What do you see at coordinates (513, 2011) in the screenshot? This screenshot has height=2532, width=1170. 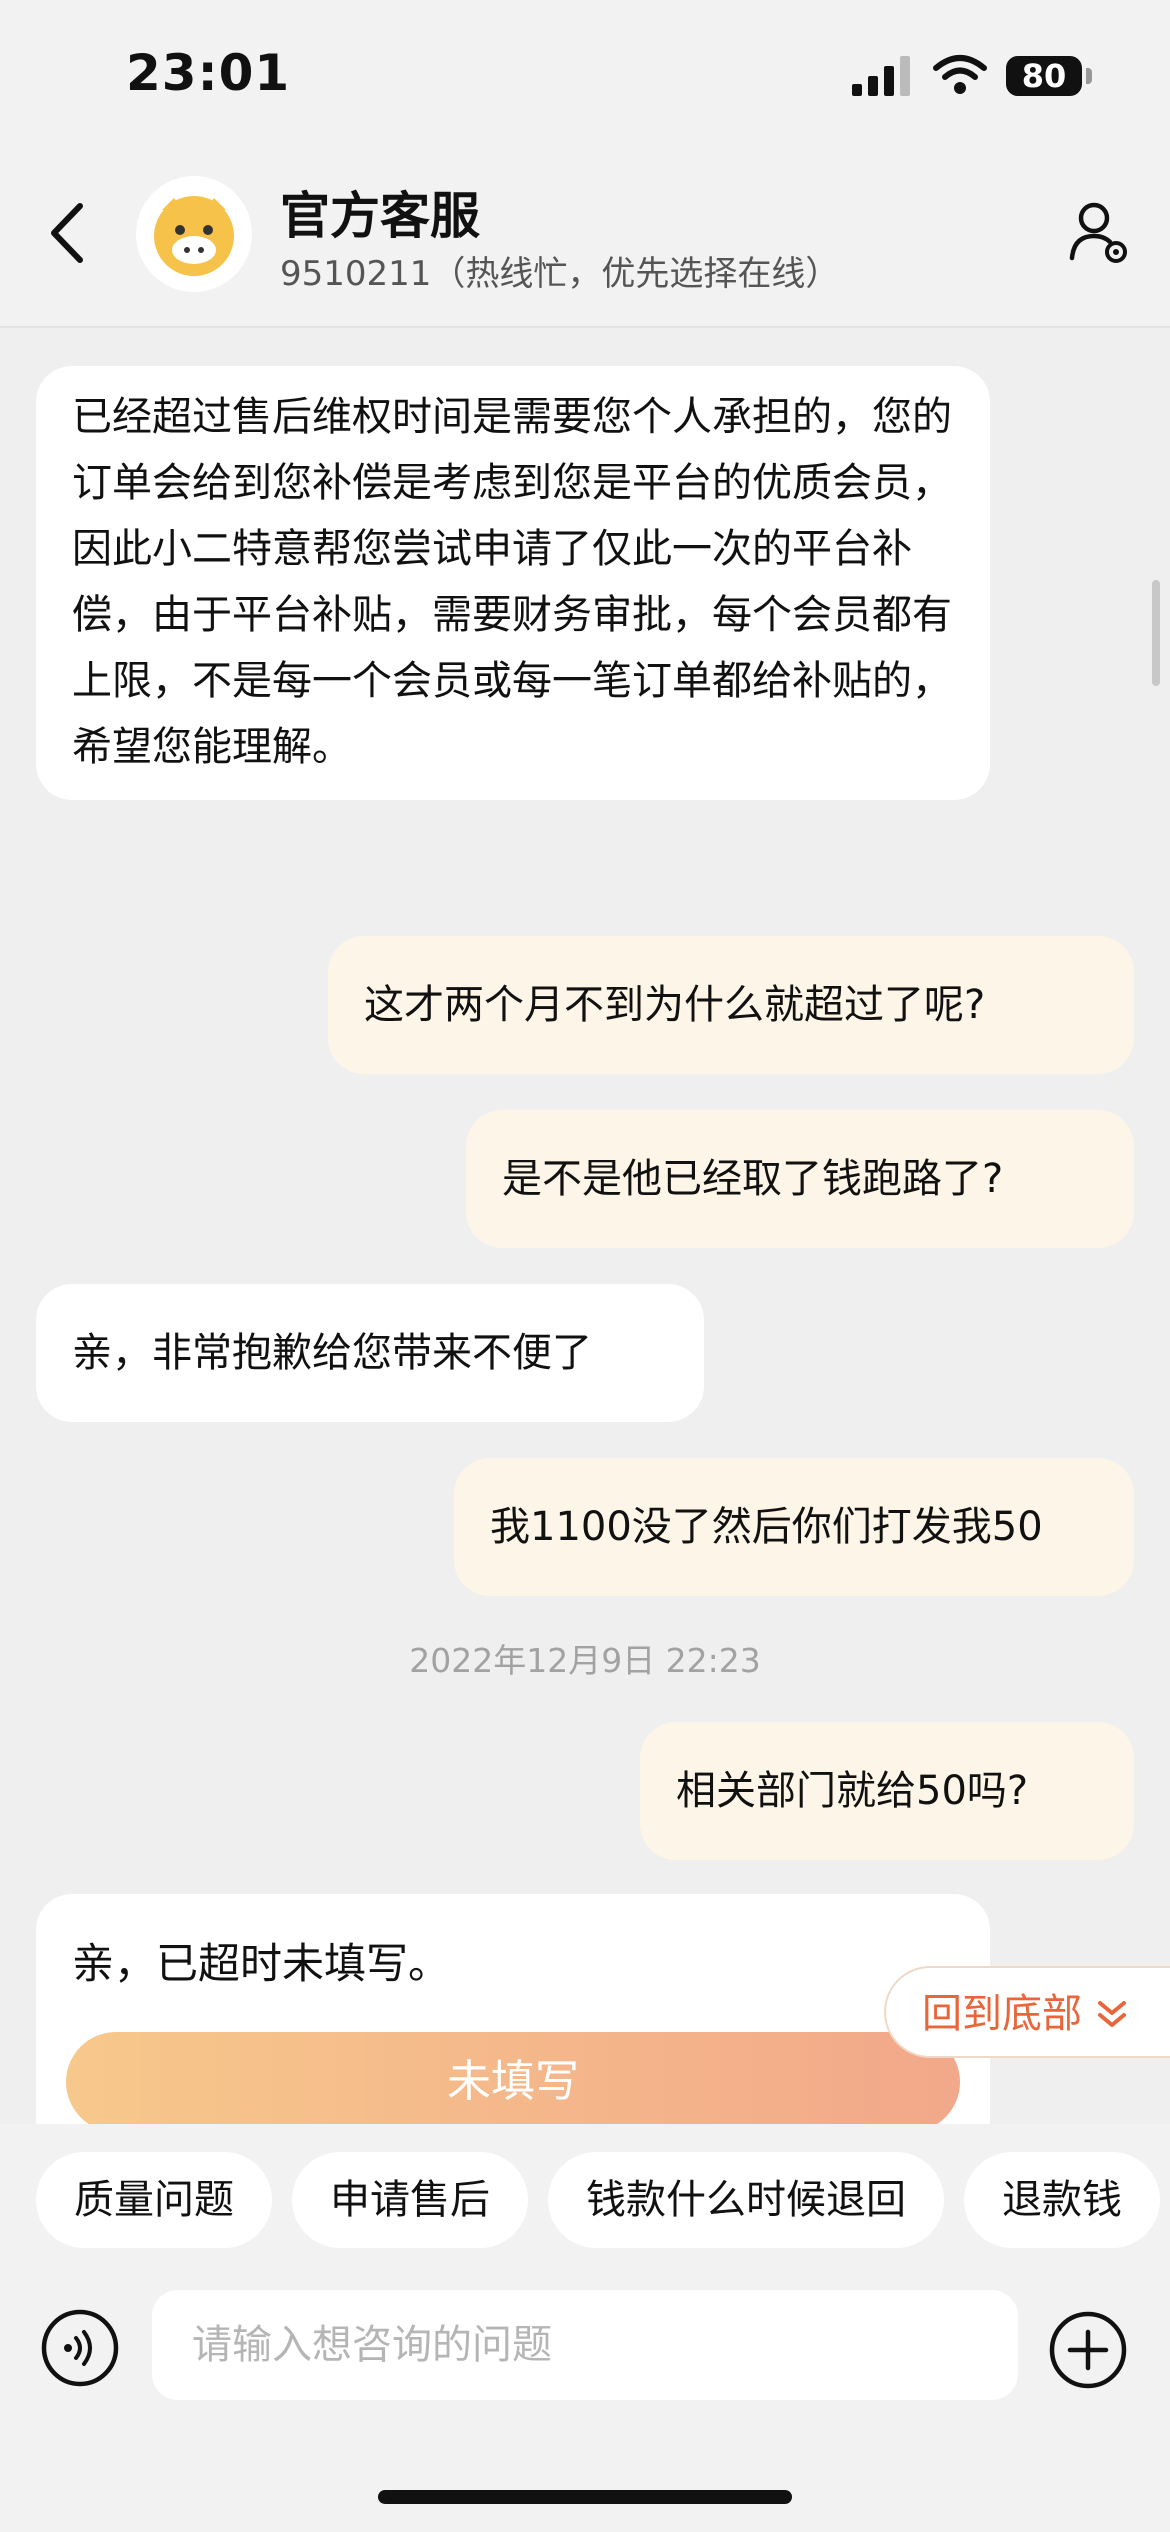 I see `survey-card: 亲，已超时未填写。 未填写` at bounding box center [513, 2011].